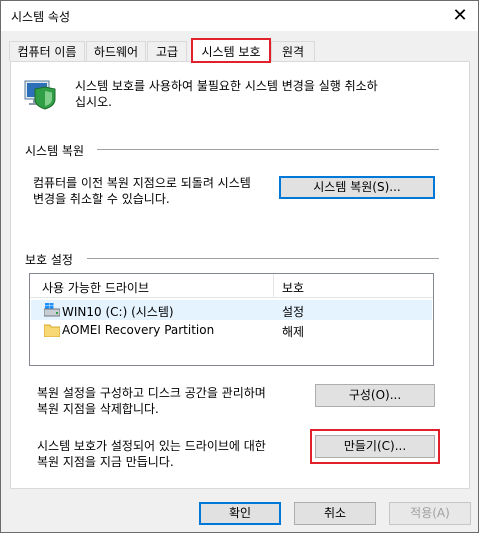 The image size is (479, 533). What do you see at coordinates (95, 287) in the screenshot?
I see `column-available-drives: 사용 가능한 드라이브` at bounding box center [95, 287].